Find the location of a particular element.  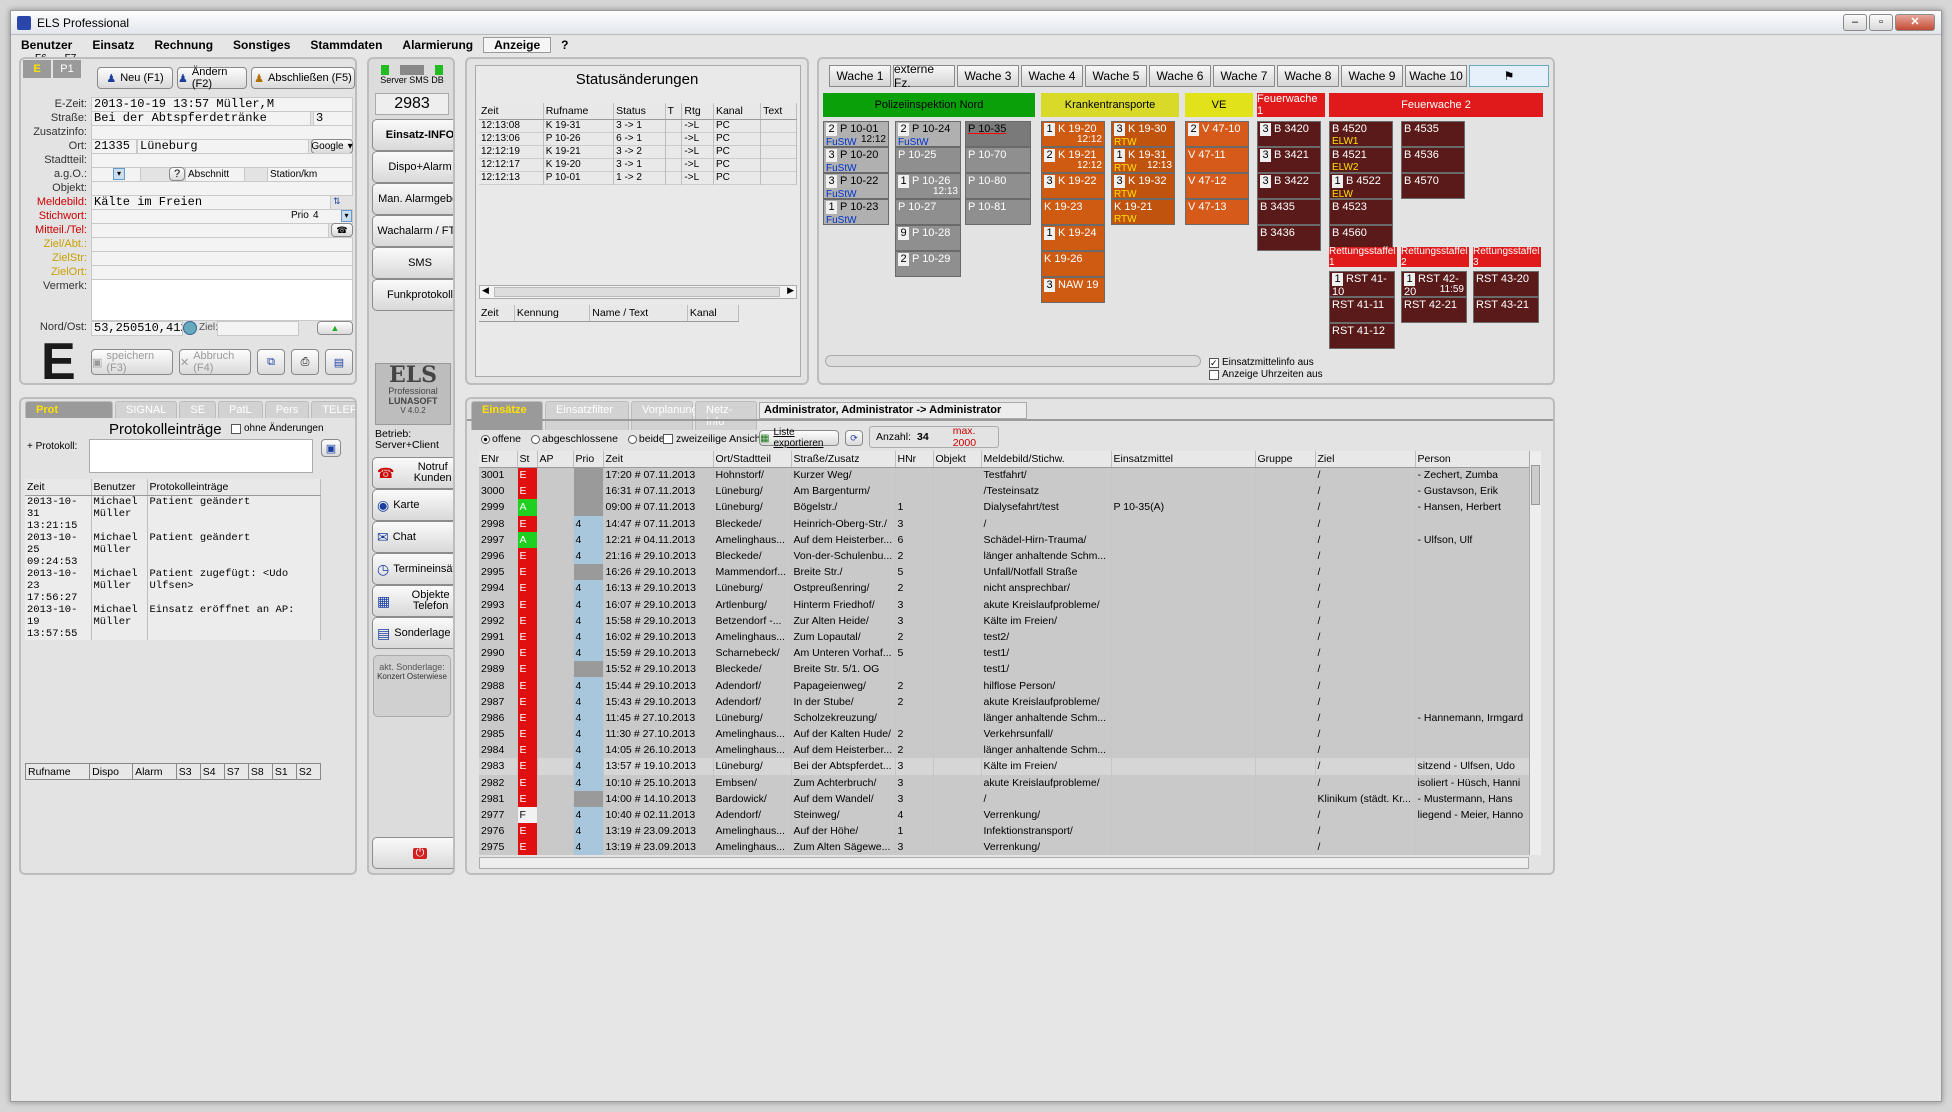

tab-pers: Pers is located at coordinates (287, 409).